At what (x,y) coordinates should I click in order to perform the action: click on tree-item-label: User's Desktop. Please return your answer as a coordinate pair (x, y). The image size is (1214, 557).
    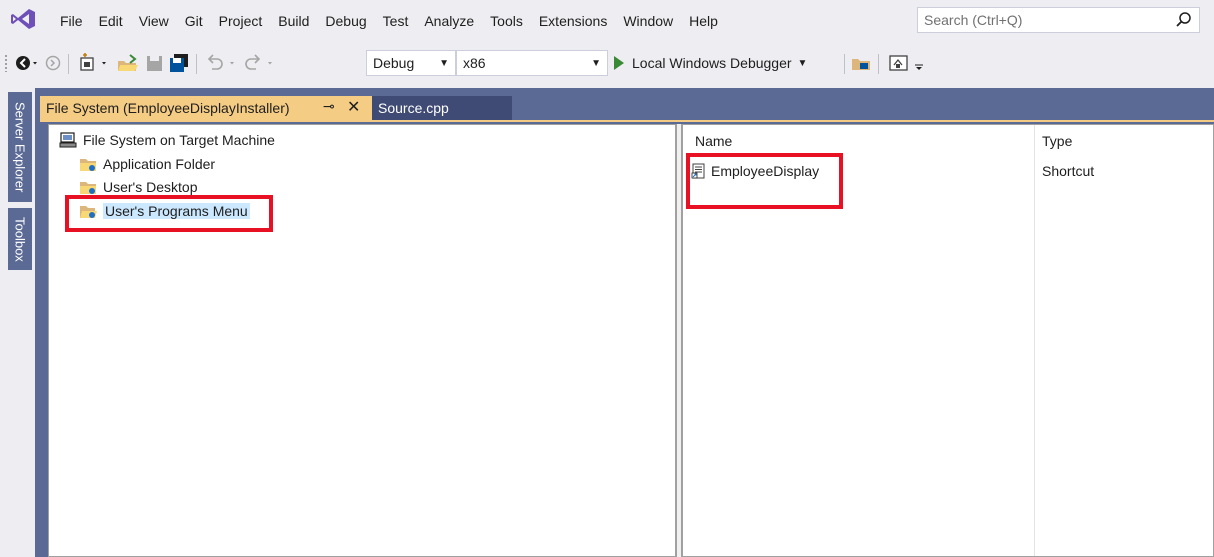
    Looking at the image, I should click on (150, 187).